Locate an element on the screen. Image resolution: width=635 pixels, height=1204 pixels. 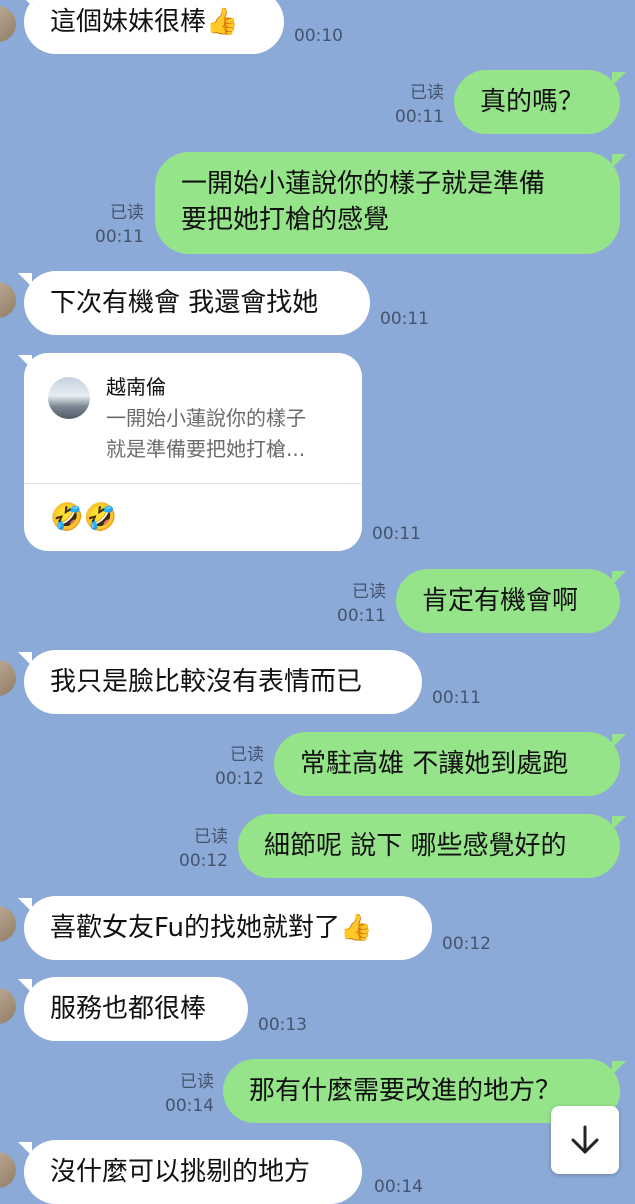
message-text: 沒什麼可以挑剔的地方 is located at coordinates (180, 1172).